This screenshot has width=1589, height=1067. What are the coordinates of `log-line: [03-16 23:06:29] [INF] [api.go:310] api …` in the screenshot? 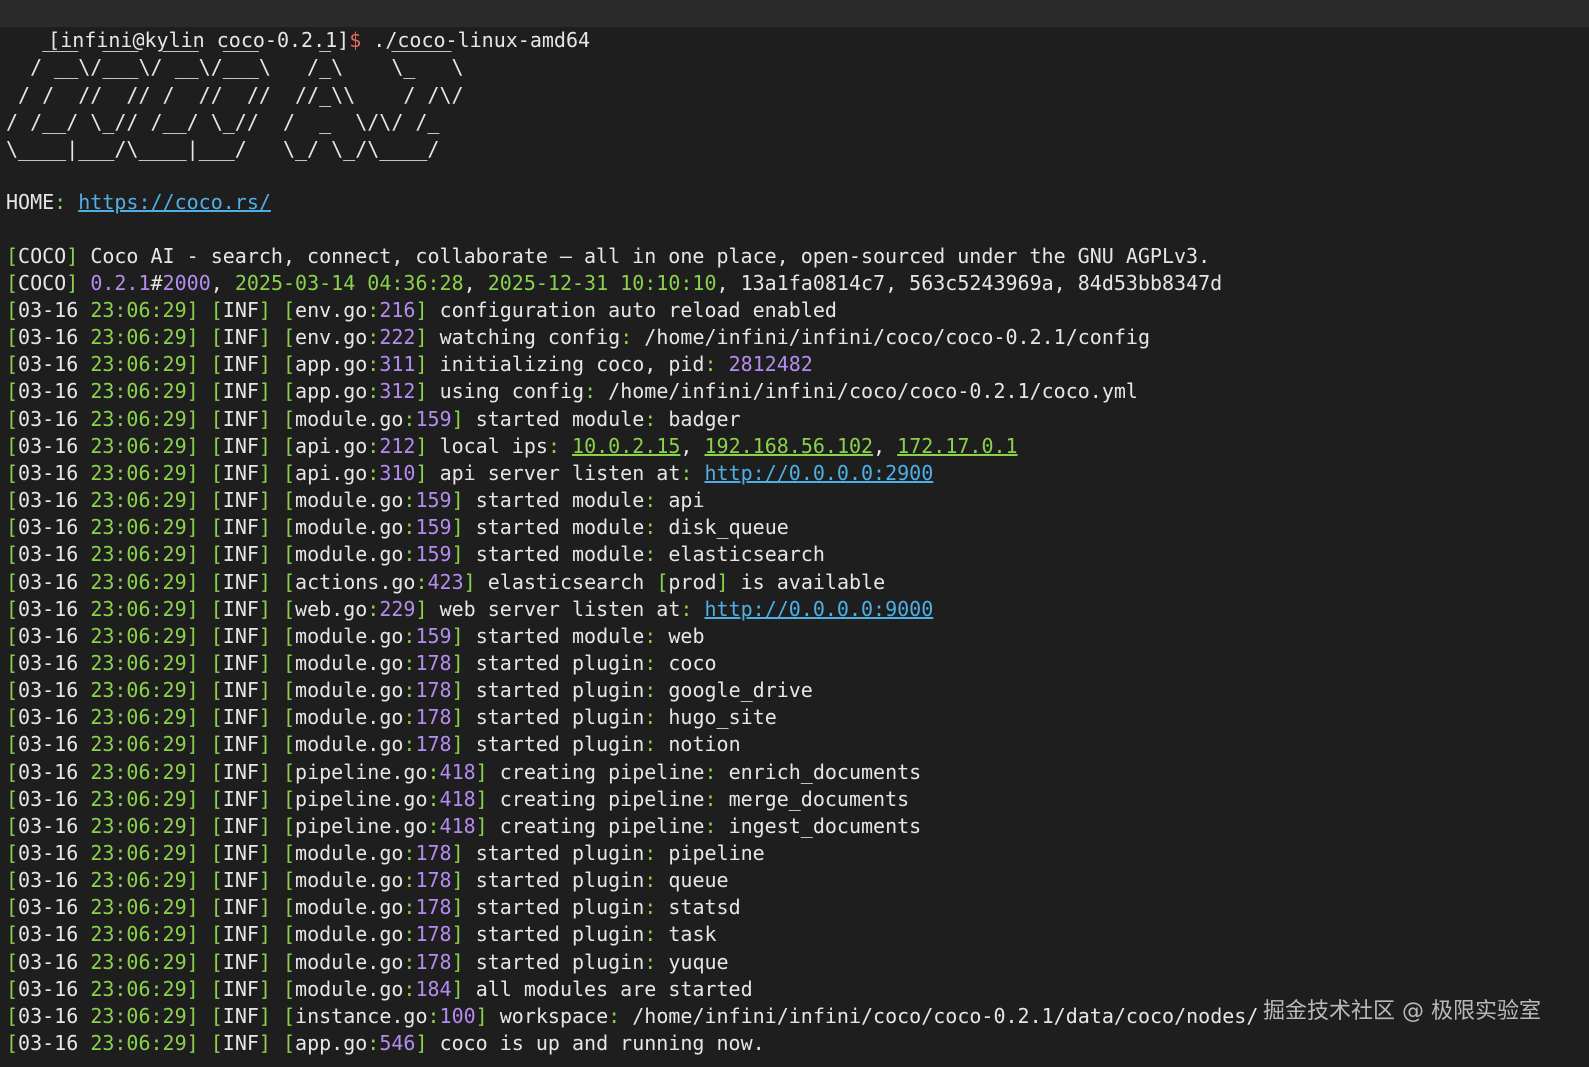 It's located at (470, 472).